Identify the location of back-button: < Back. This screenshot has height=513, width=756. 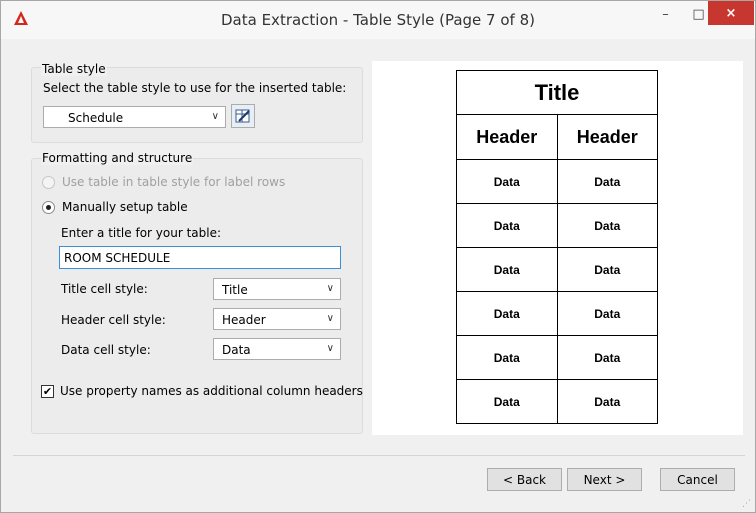
(524, 479).